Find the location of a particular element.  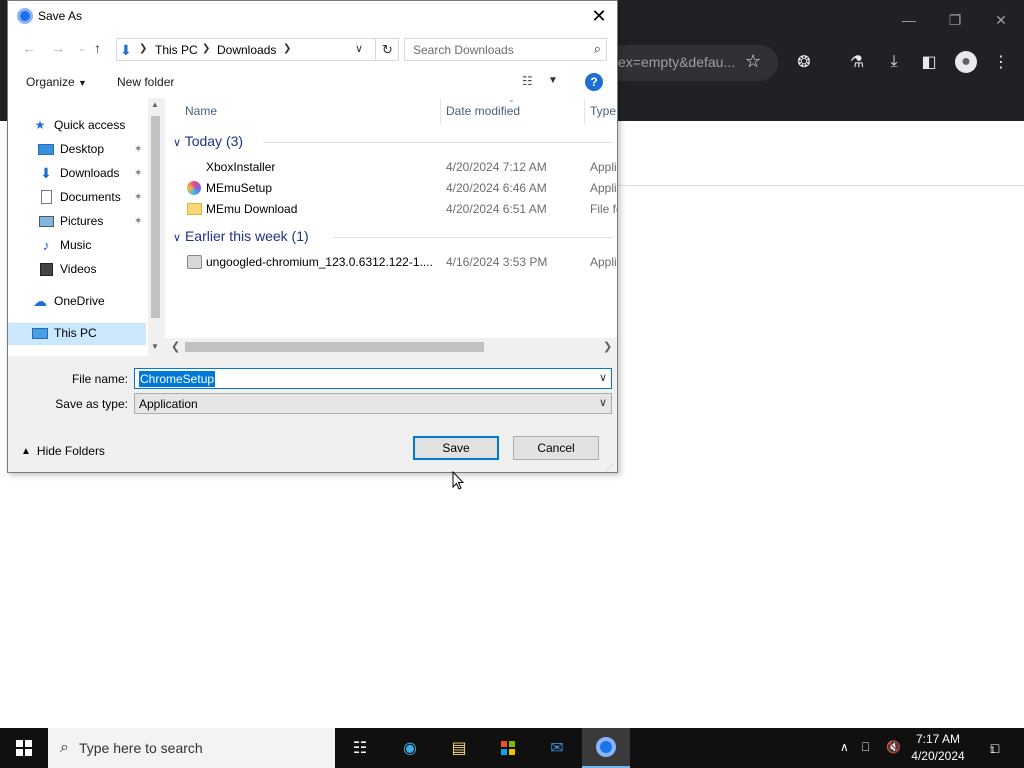

file-row: MEmuSetup 4/20/2024 6:46 AM Appli is located at coordinates (391, 188).